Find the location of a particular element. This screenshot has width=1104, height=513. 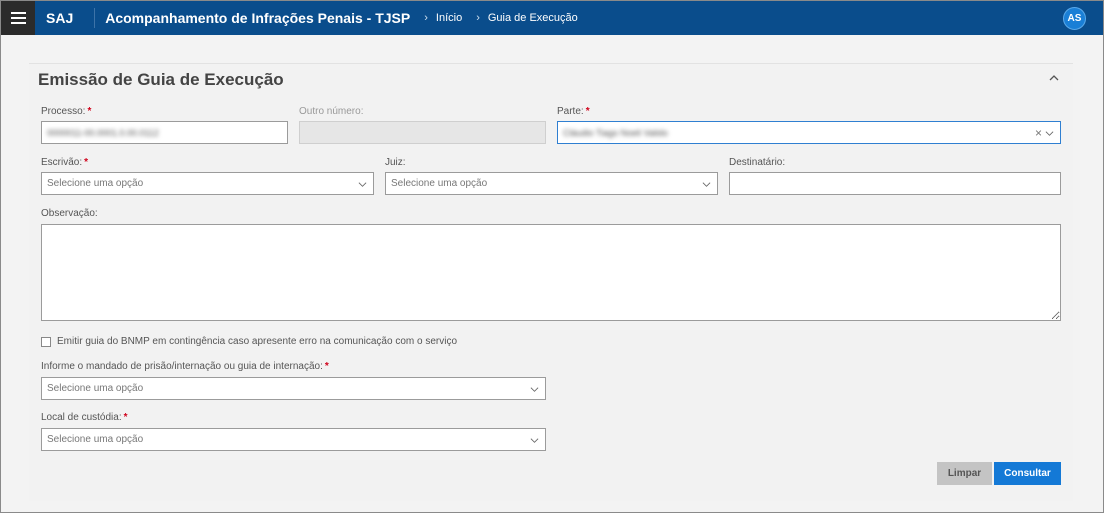

submit-button: Consultar is located at coordinates (1027, 473).